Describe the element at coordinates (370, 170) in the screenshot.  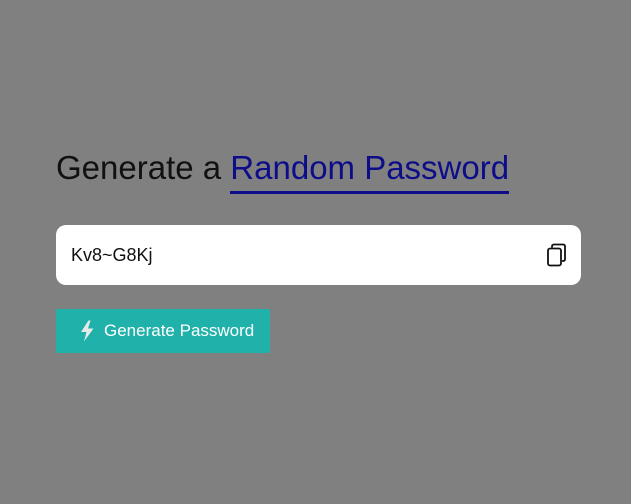
I see `title-highlight: Random Password` at that location.